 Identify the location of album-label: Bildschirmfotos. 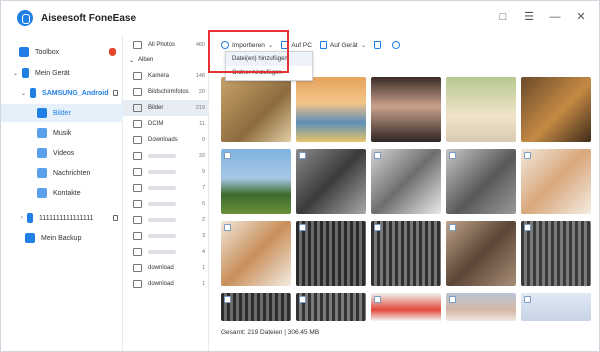
(168, 92).